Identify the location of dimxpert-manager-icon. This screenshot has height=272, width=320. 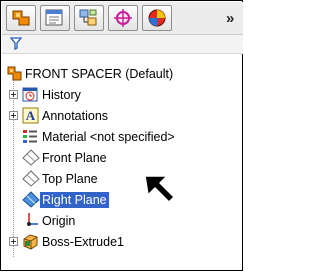
(123, 18).